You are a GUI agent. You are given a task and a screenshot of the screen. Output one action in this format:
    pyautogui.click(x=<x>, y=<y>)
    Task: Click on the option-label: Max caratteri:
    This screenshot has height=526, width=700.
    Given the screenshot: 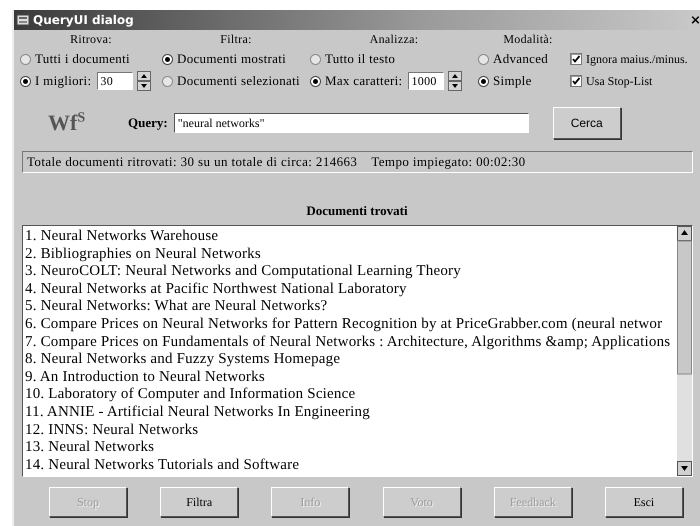 What is the action you would take?
    pyautogui.click(x=363, y=81)
    